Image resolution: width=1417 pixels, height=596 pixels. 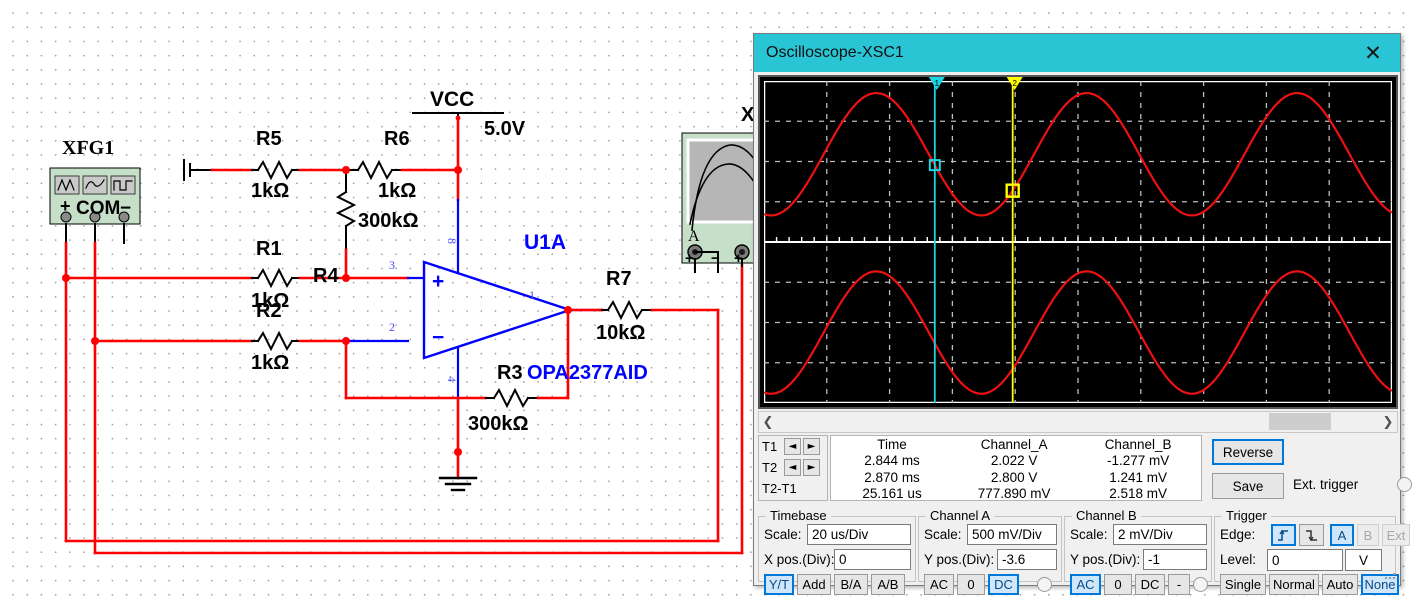 What do you see at coordinates (1044, 584) in the screenshot?
I see `channel-a-indicator` at bounding box center [1044, 584].